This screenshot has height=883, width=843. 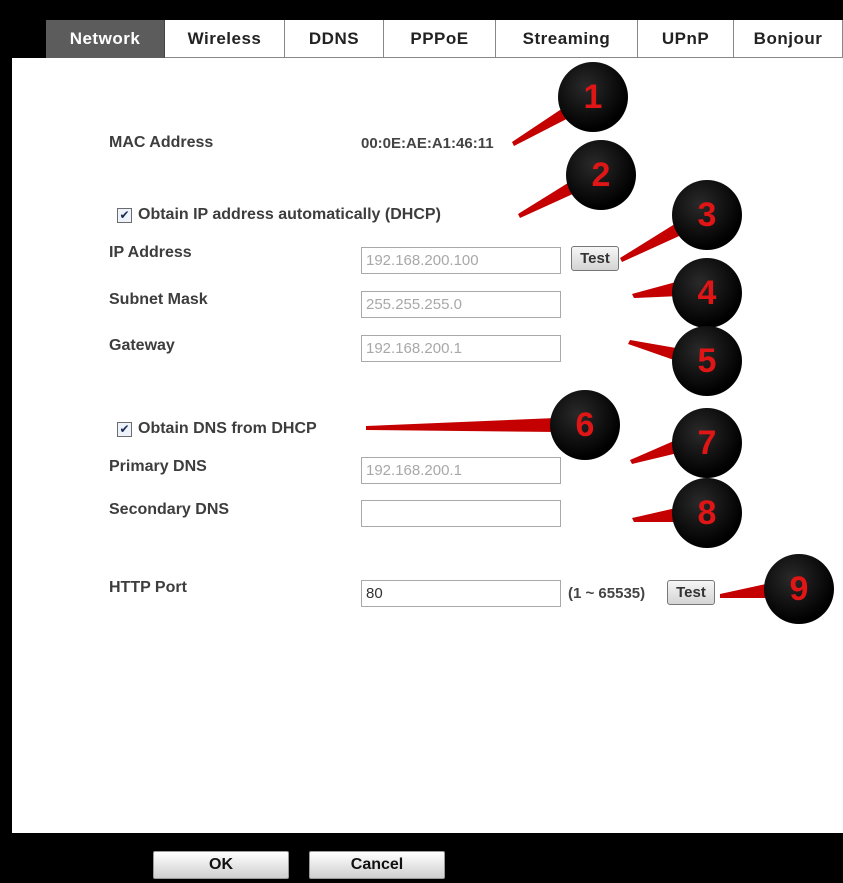 I want to click on callout-8: 8, so click(x=707, y=513).